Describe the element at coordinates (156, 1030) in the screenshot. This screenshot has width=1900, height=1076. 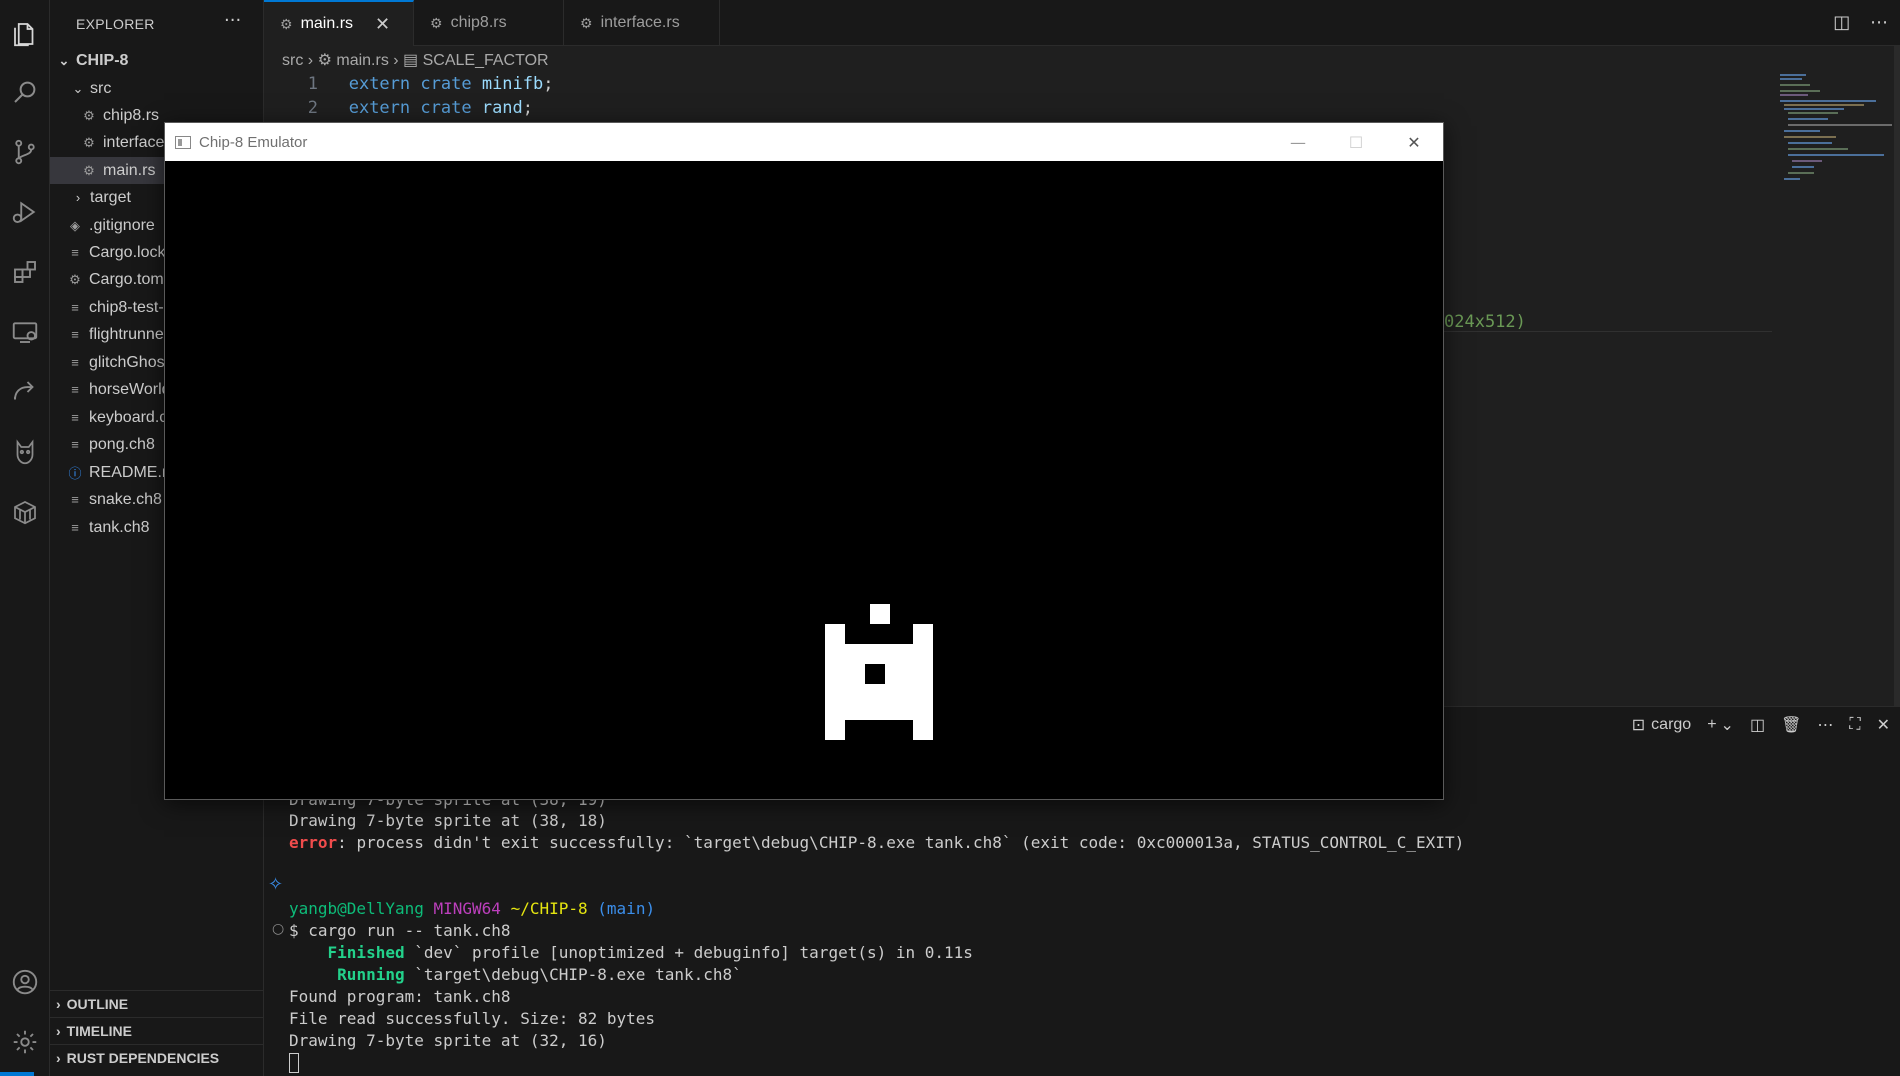
I see `section-timeline: › TIMELINE` at that location.